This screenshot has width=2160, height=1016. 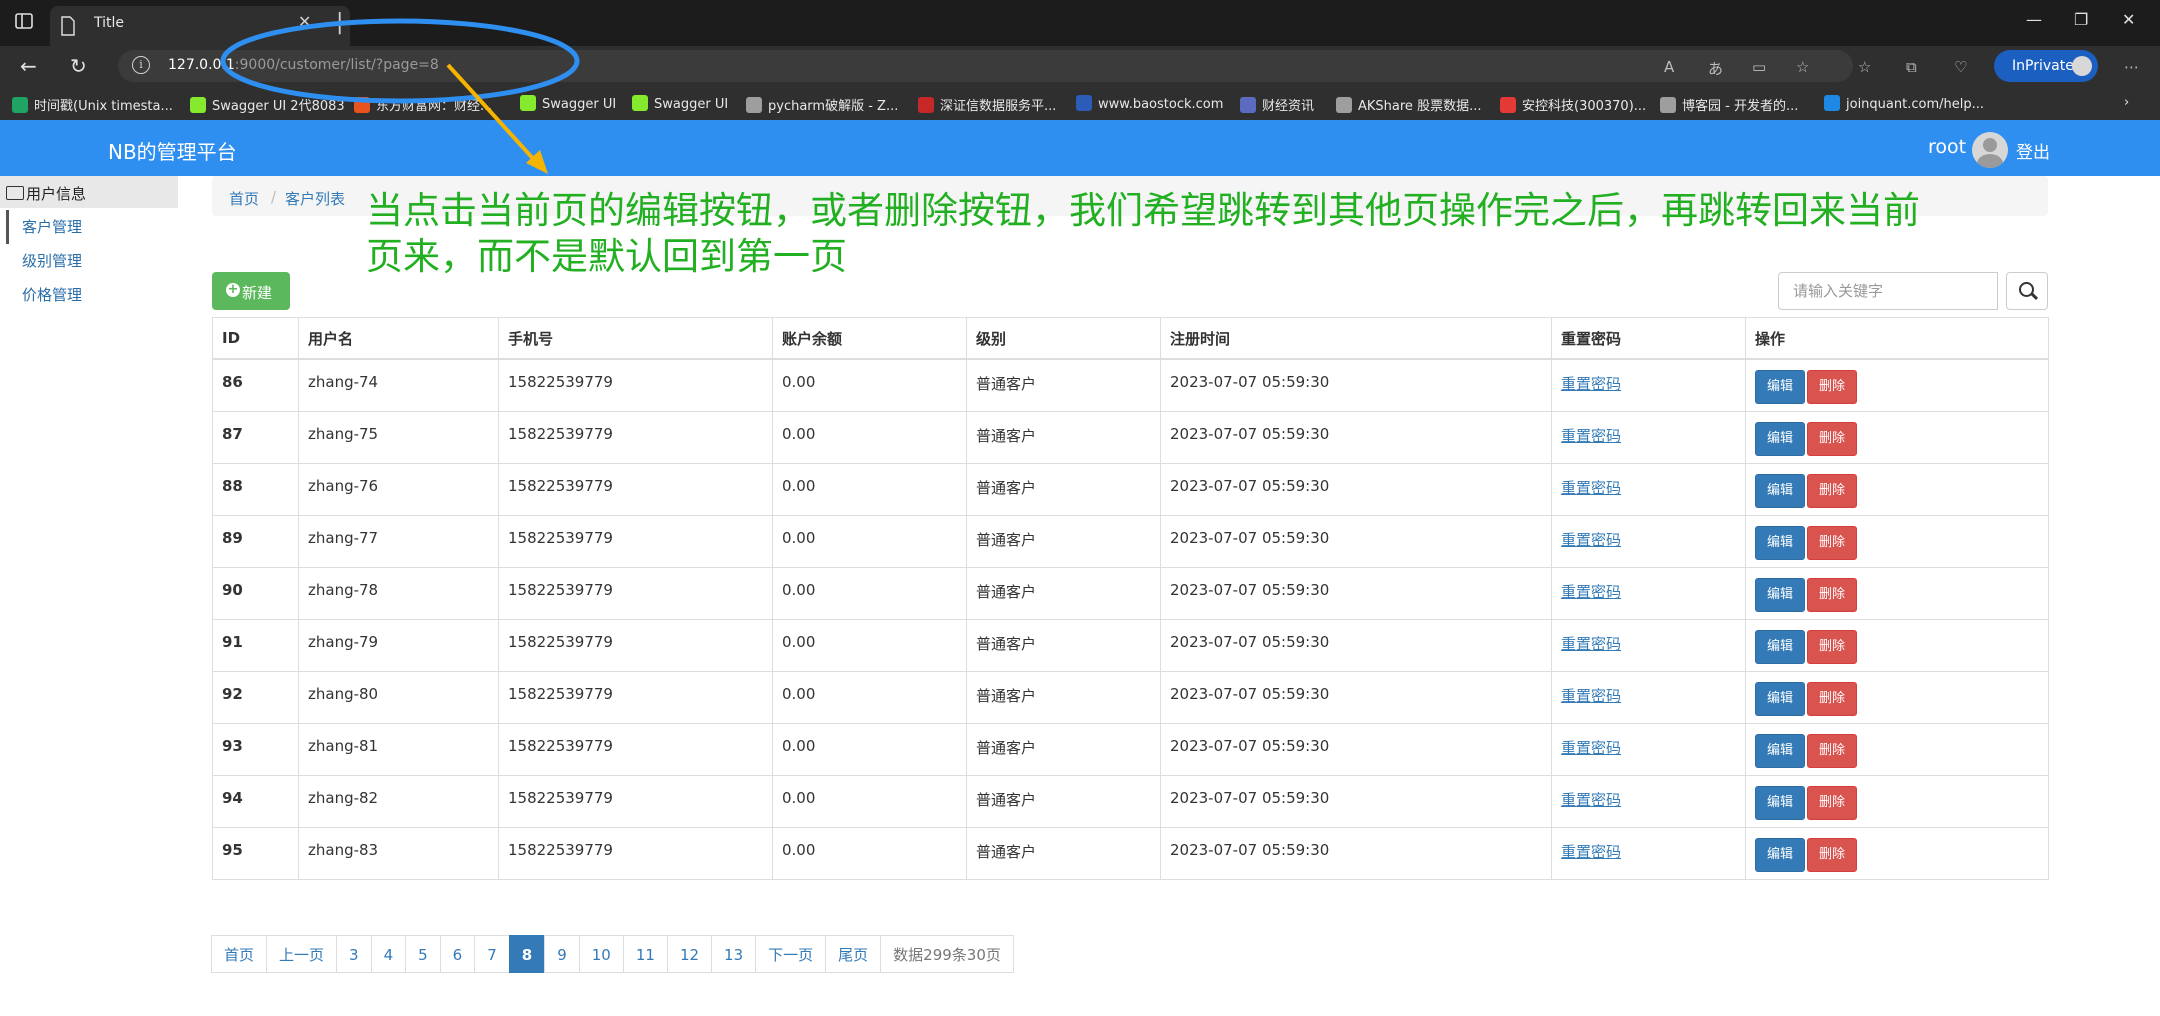 I want to click on column-header: 级别, so click(x=1063, y=338).